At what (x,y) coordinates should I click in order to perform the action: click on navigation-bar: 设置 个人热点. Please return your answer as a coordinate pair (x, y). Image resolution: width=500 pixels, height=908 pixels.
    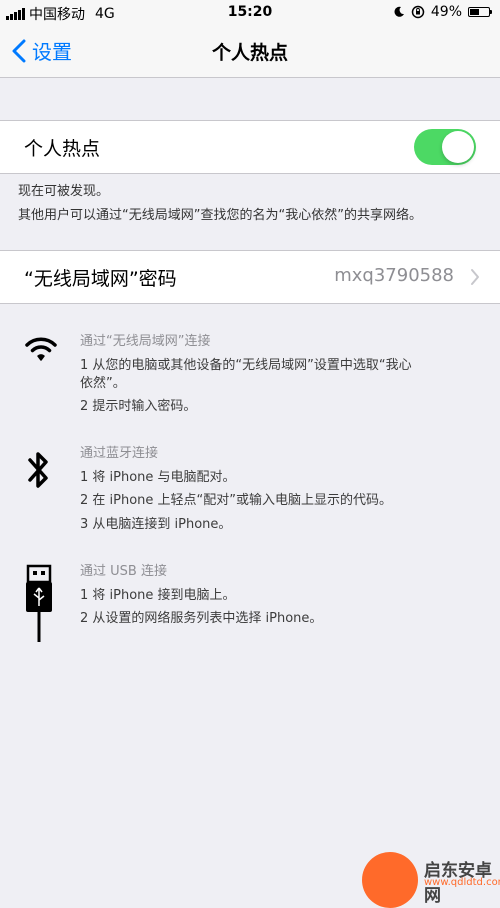
    Looking at the image, I should click on (250, 52).